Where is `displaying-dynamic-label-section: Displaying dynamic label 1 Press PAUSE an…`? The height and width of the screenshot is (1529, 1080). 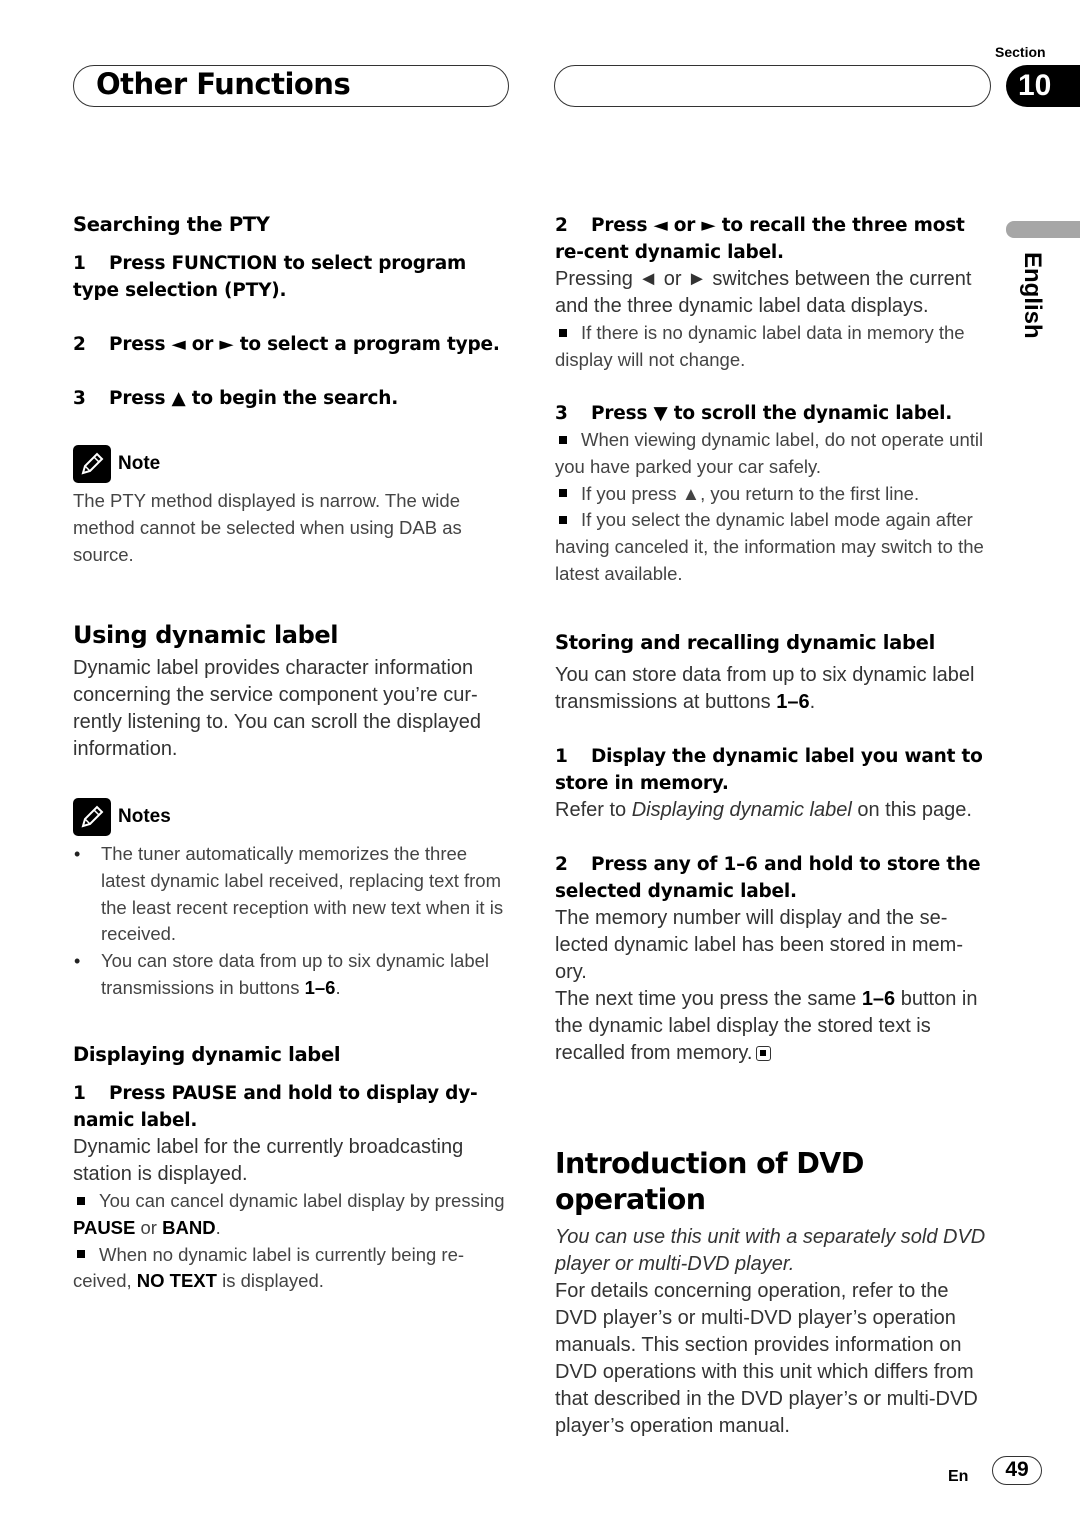 displaying-dynamic-label-section: Displaying dynamic label 1 Press PAUSE an… is located at coordinates (290, 1168).